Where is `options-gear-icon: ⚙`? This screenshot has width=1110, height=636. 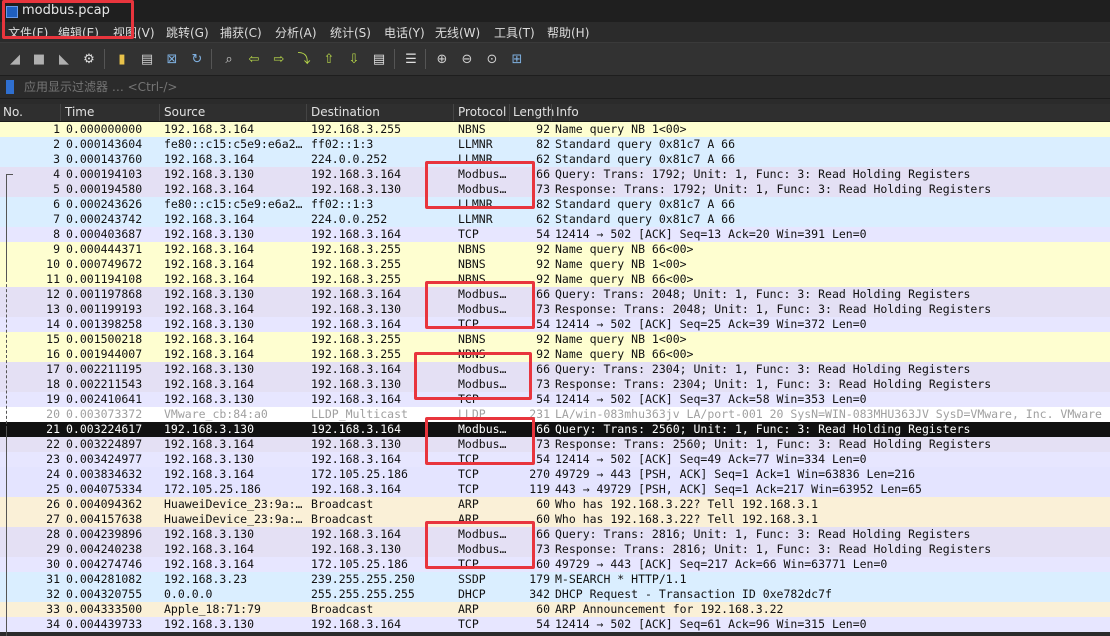
options-gear-icon: ⚙ is located at coordinates (89, 59).